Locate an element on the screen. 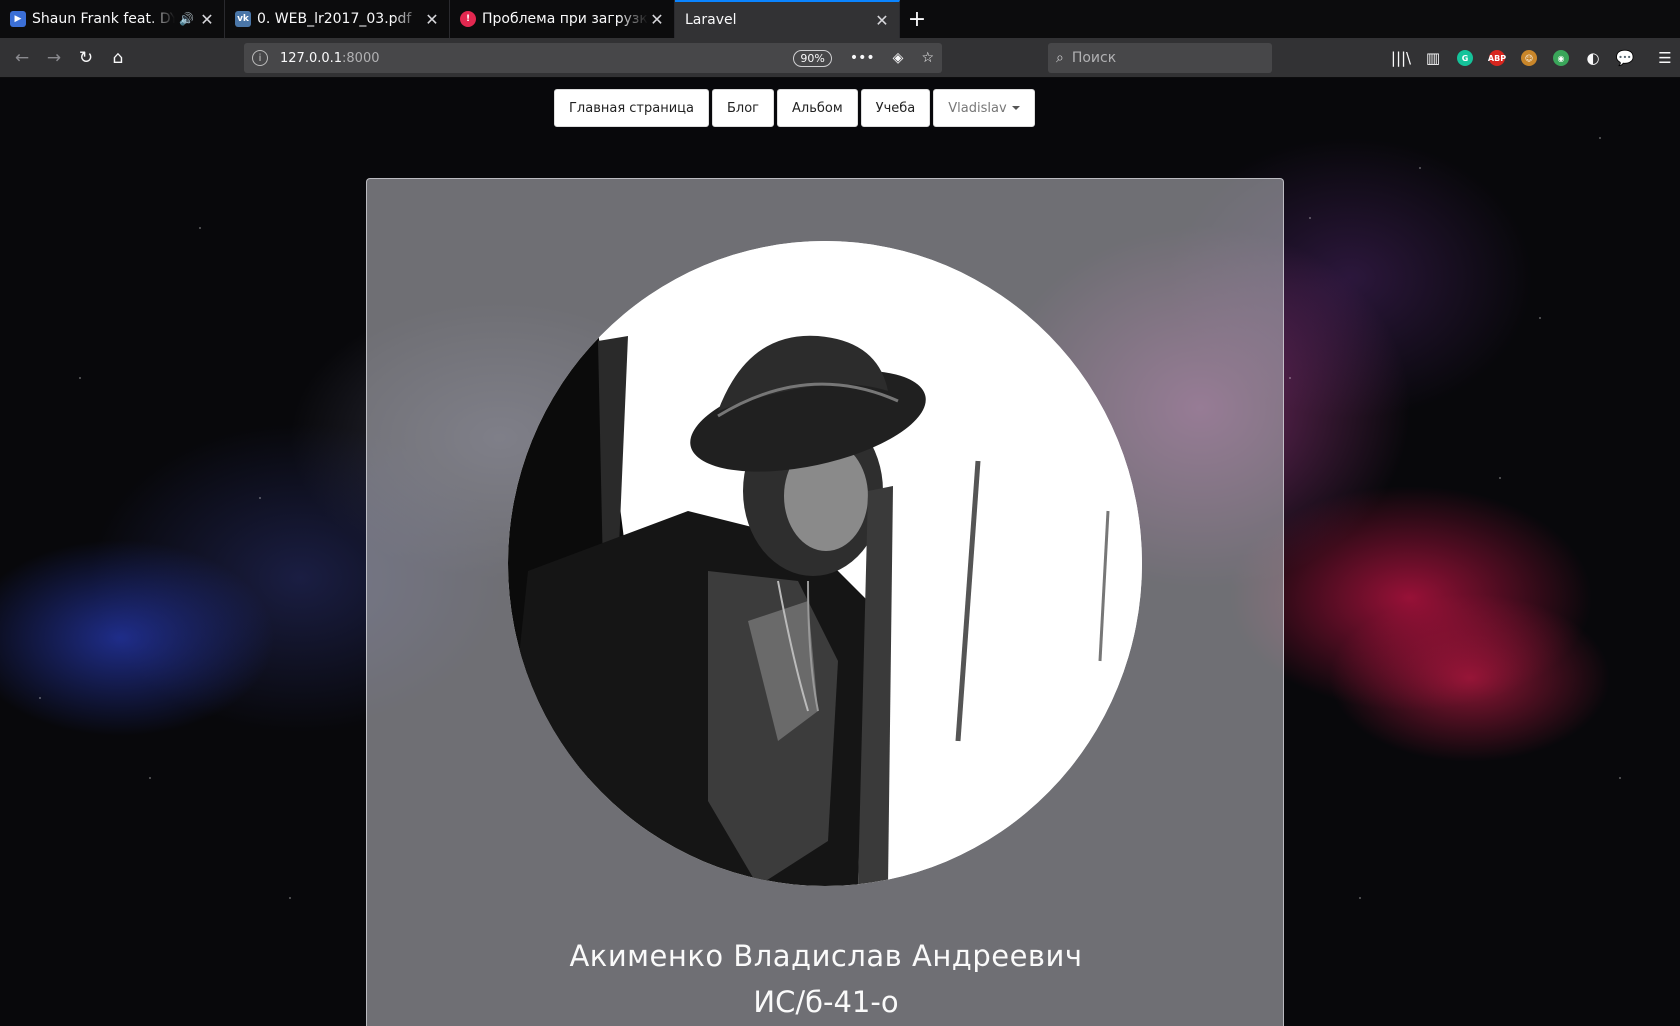 This screenshot has height=1026, width=1680. profile-group: ИС/б-41-о is located at coordinates (826, 1002).